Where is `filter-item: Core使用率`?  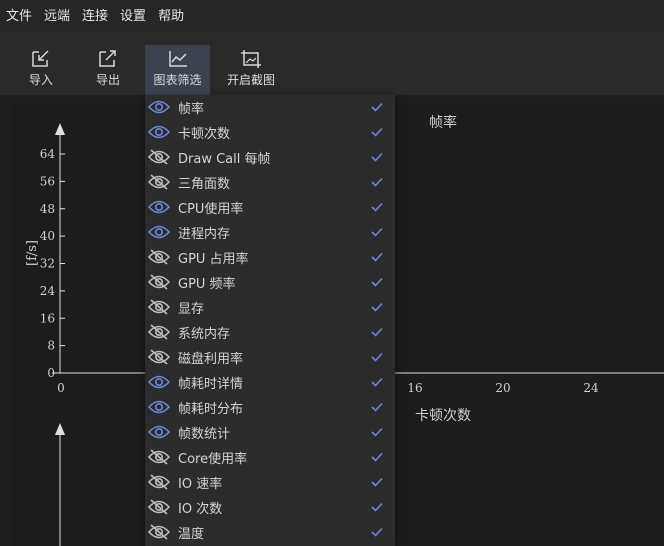
filter-item: Core使用率 is located at coordinates (270, 457).